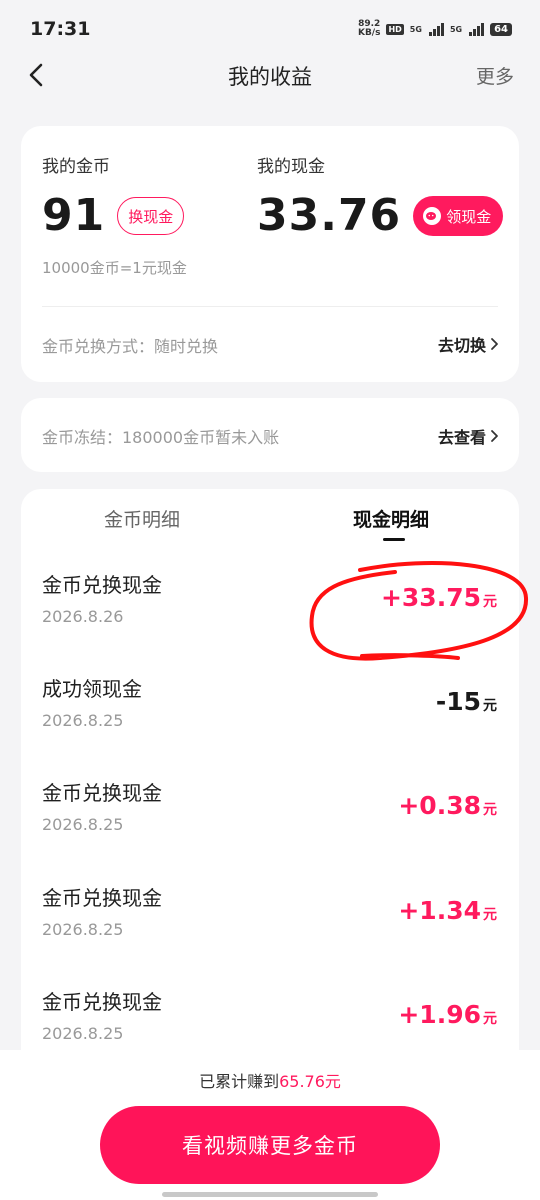 The height and width of the screenshot is (1200, 540). I want to click on nav-bar: 我的收益 更多, so click(270, 75).